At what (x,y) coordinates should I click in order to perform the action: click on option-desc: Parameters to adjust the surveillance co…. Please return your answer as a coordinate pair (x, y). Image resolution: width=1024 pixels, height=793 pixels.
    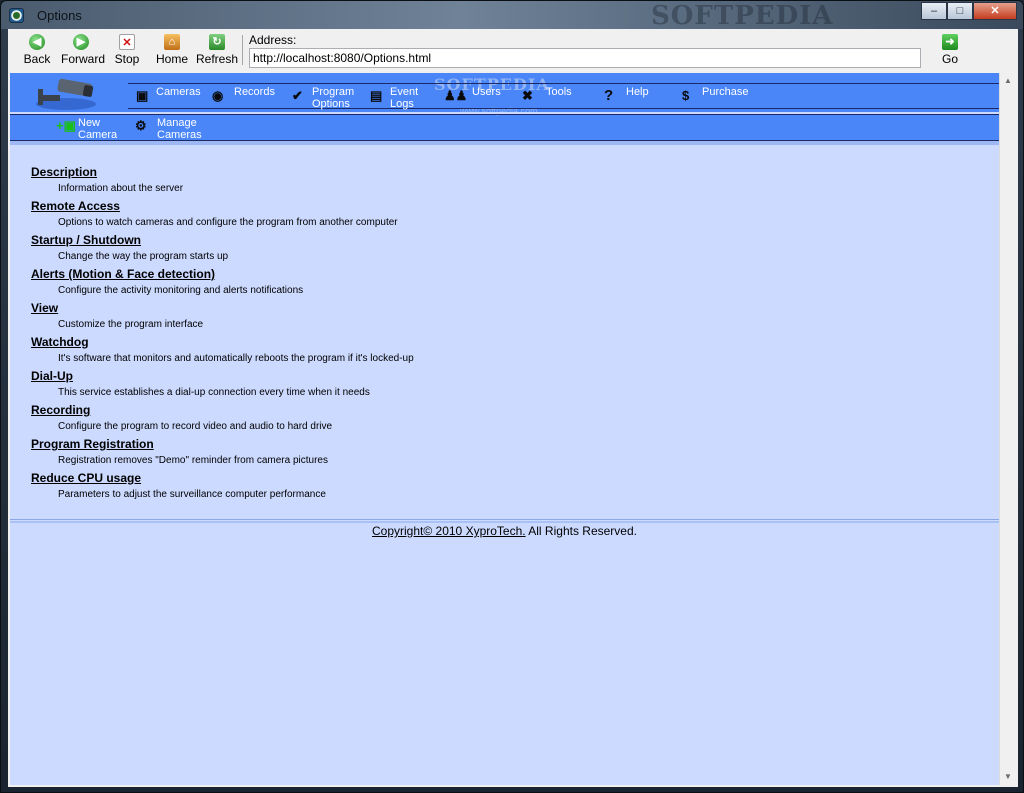
    Looking at the image, I should click on (192, 494).